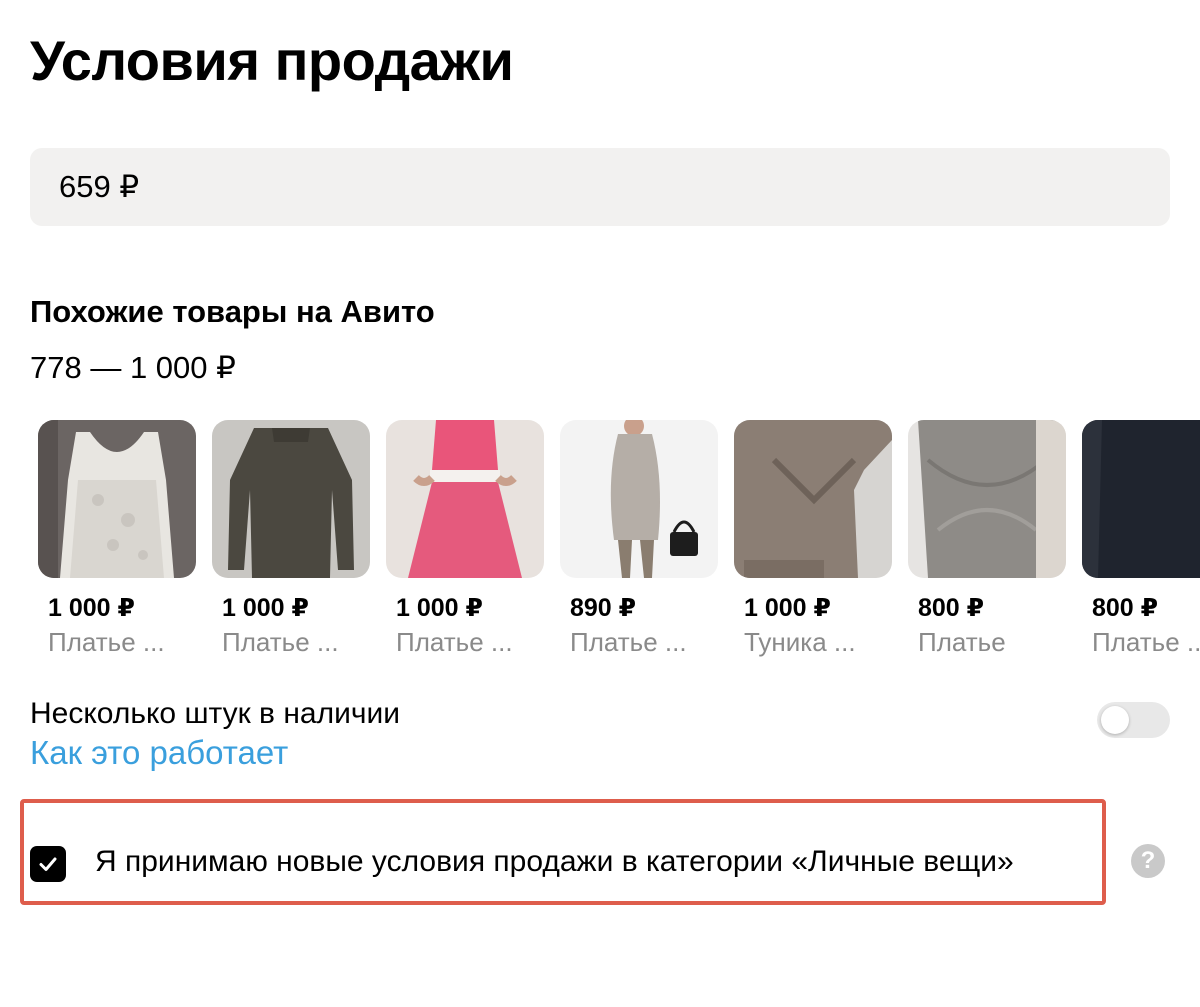  I want to click on multiple-in-stock-label: Несколько штук в наличии, so click(215, 713).